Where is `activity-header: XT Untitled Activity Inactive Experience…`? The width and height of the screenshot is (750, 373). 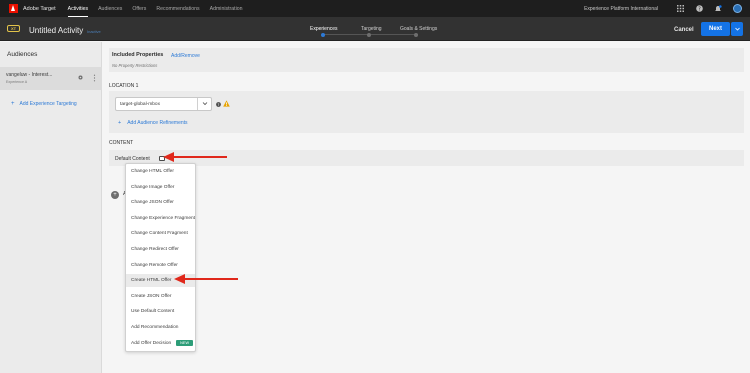 activity-header: XT Untitled Activity Inactive Experience… is located at coordinates (375, 29).